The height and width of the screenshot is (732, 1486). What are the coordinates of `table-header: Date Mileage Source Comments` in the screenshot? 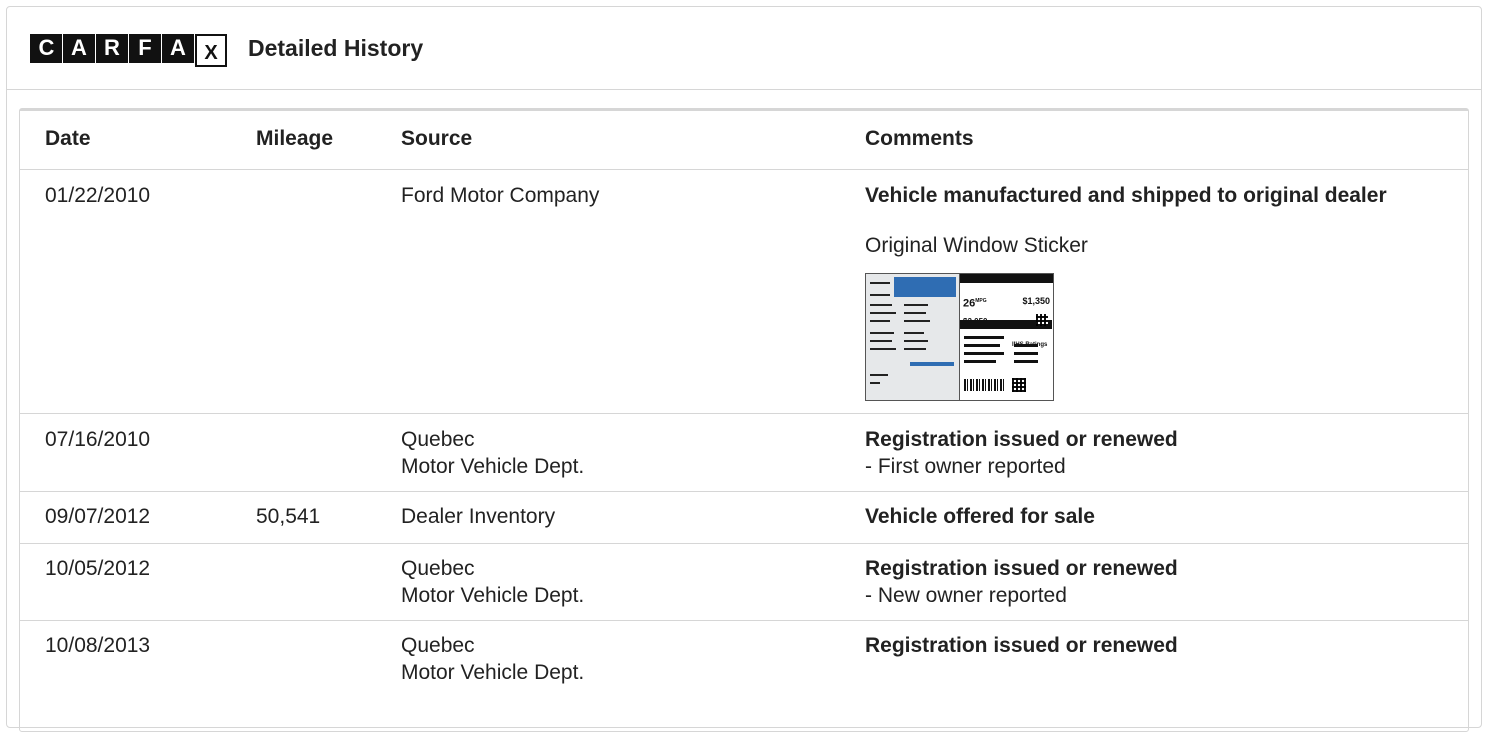 It's located at (744, 140).